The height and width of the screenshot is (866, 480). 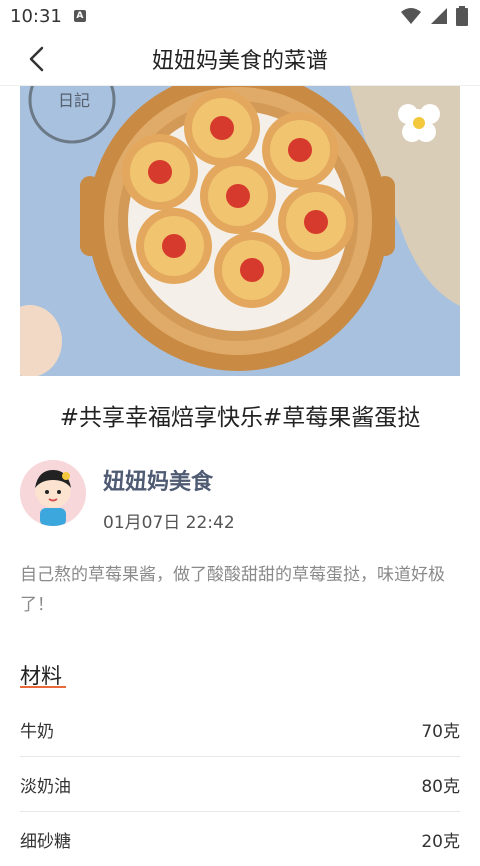 What do you see at coordinates (439, 16) in the screenshot?
I see `signal-icon` at bounding box center [439, 16].